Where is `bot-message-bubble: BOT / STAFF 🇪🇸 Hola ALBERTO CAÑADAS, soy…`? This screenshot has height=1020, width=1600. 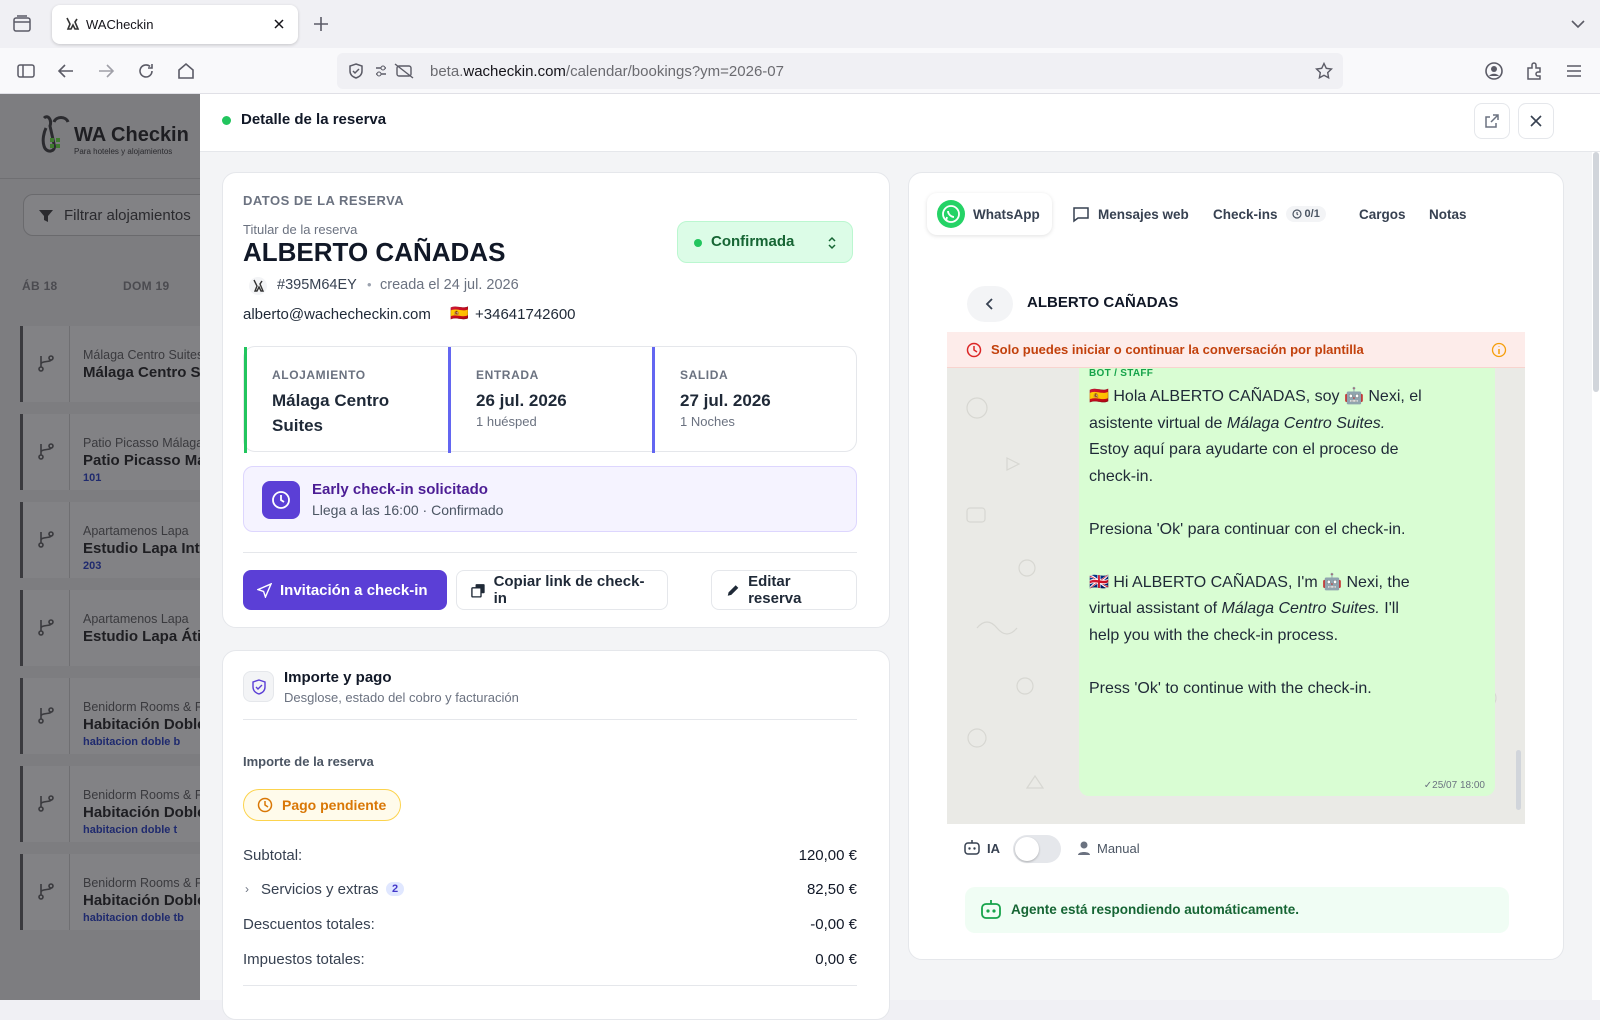
bot-message-bubble: BOT / STAFF 🇪🇸 Hola ALBERTO CAÑADAS, soy… is located at coordinates (1287, 582).